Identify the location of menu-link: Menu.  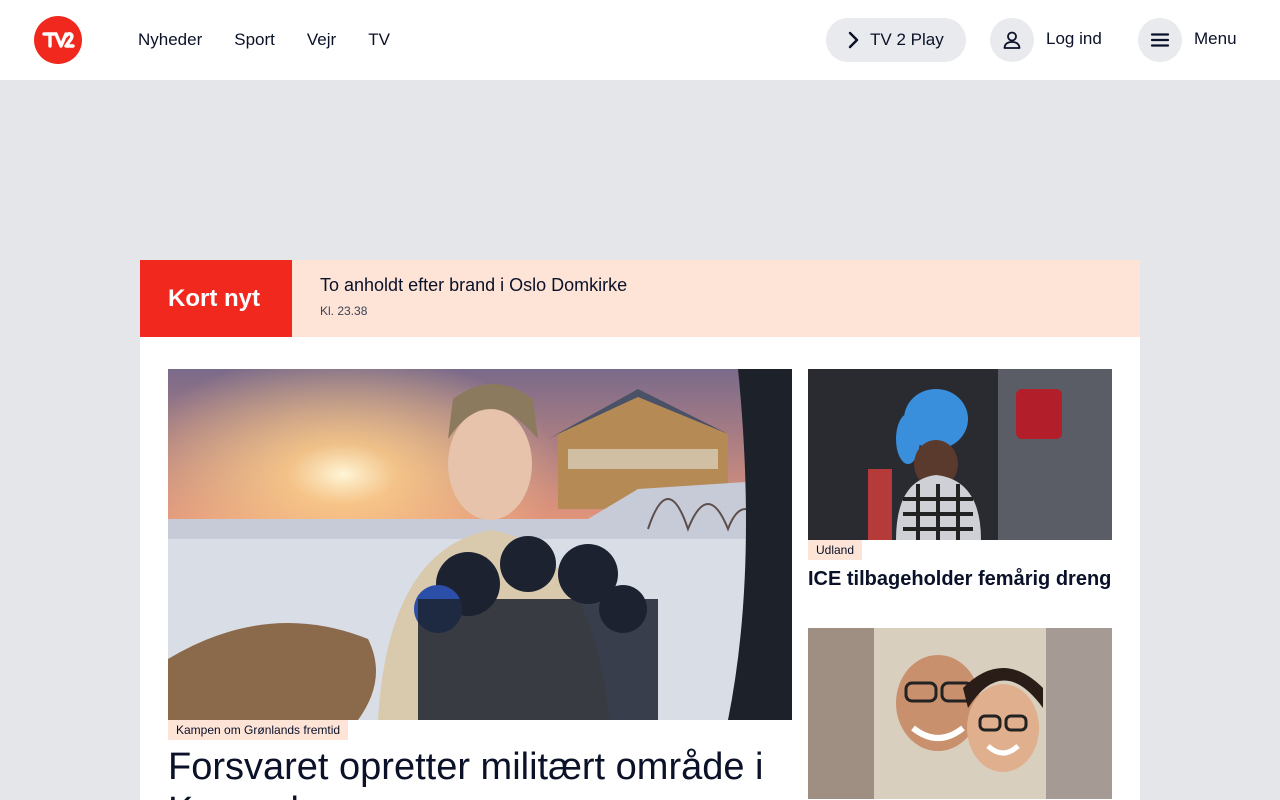
(1215, 39).